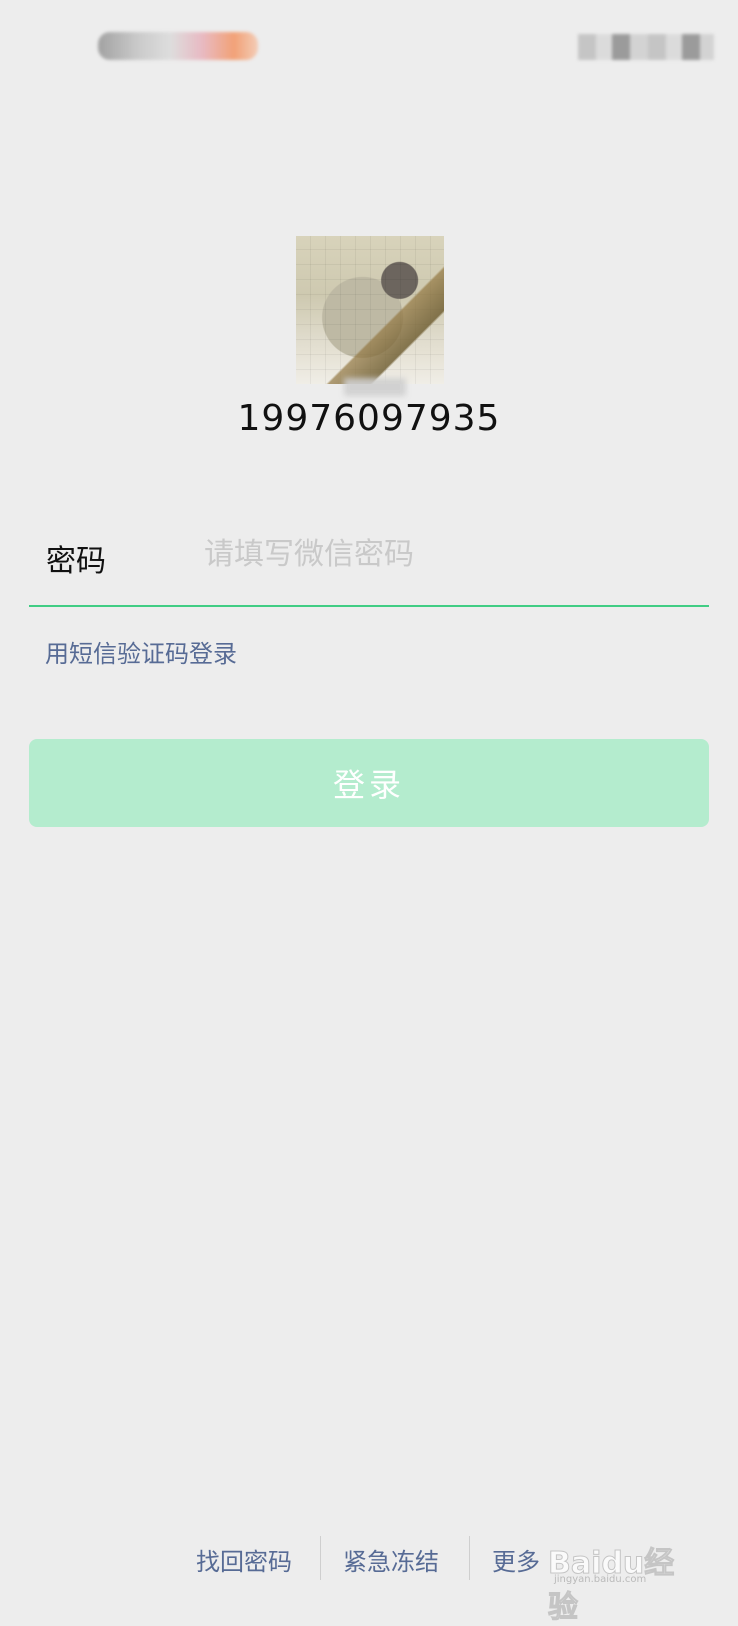 The height and width of the screenshot is (1626, 738). Describe the element at coordinates (369, 45) in the screenshot. I see `status-bar` at that location.